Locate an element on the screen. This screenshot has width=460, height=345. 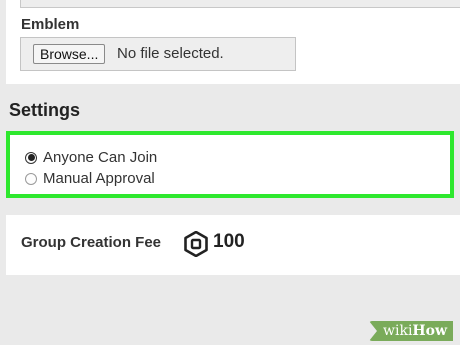
fee-label: Group Creation Fee is located at coordinates (91, 242).